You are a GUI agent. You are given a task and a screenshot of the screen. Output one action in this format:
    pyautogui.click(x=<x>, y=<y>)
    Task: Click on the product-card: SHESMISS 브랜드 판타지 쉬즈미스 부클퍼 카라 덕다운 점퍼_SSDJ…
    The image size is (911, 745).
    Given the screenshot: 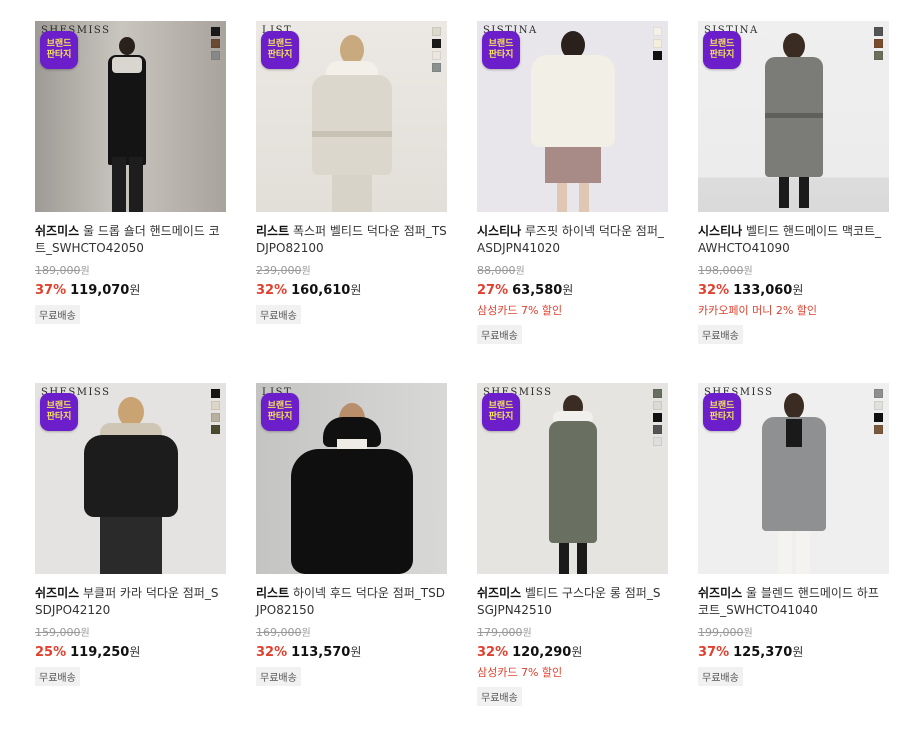 What is the action you would take?
    pyautogui.click(x=130, y=564)
    